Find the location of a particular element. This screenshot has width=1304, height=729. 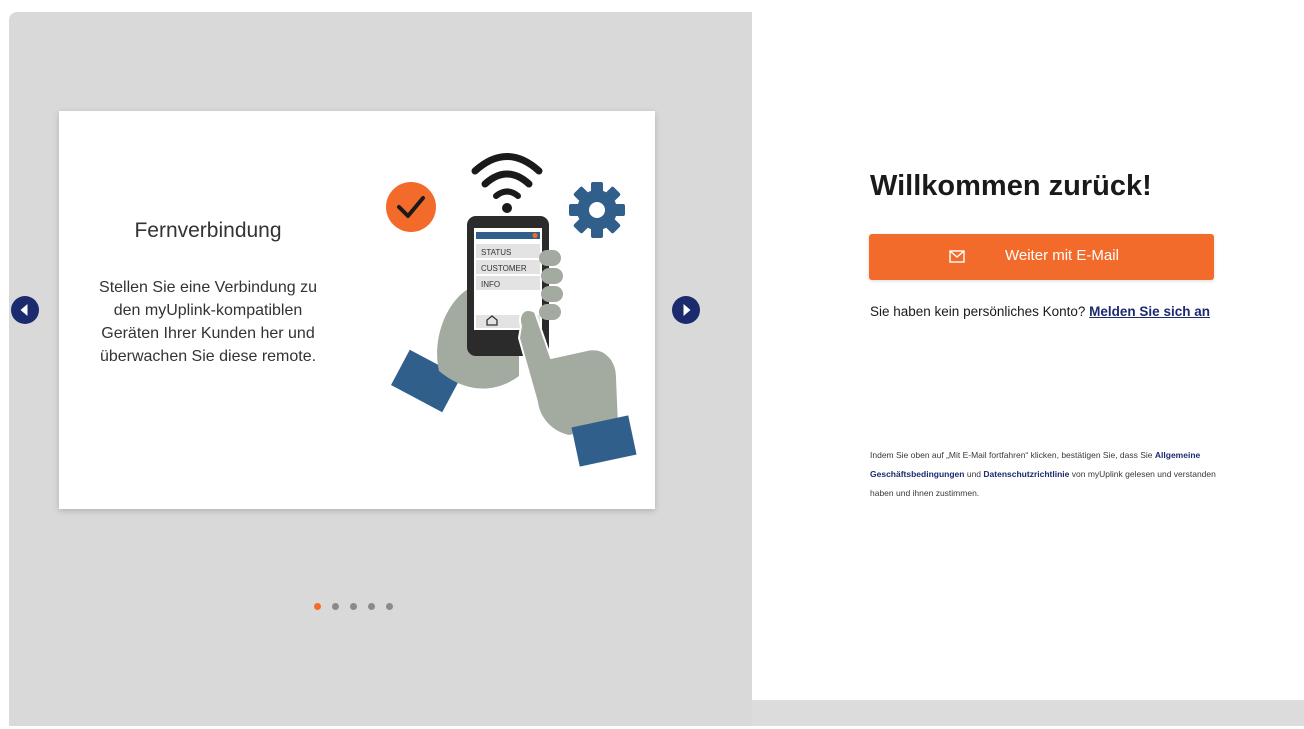

chevron-left-icon is located at coordinates (24, 310).